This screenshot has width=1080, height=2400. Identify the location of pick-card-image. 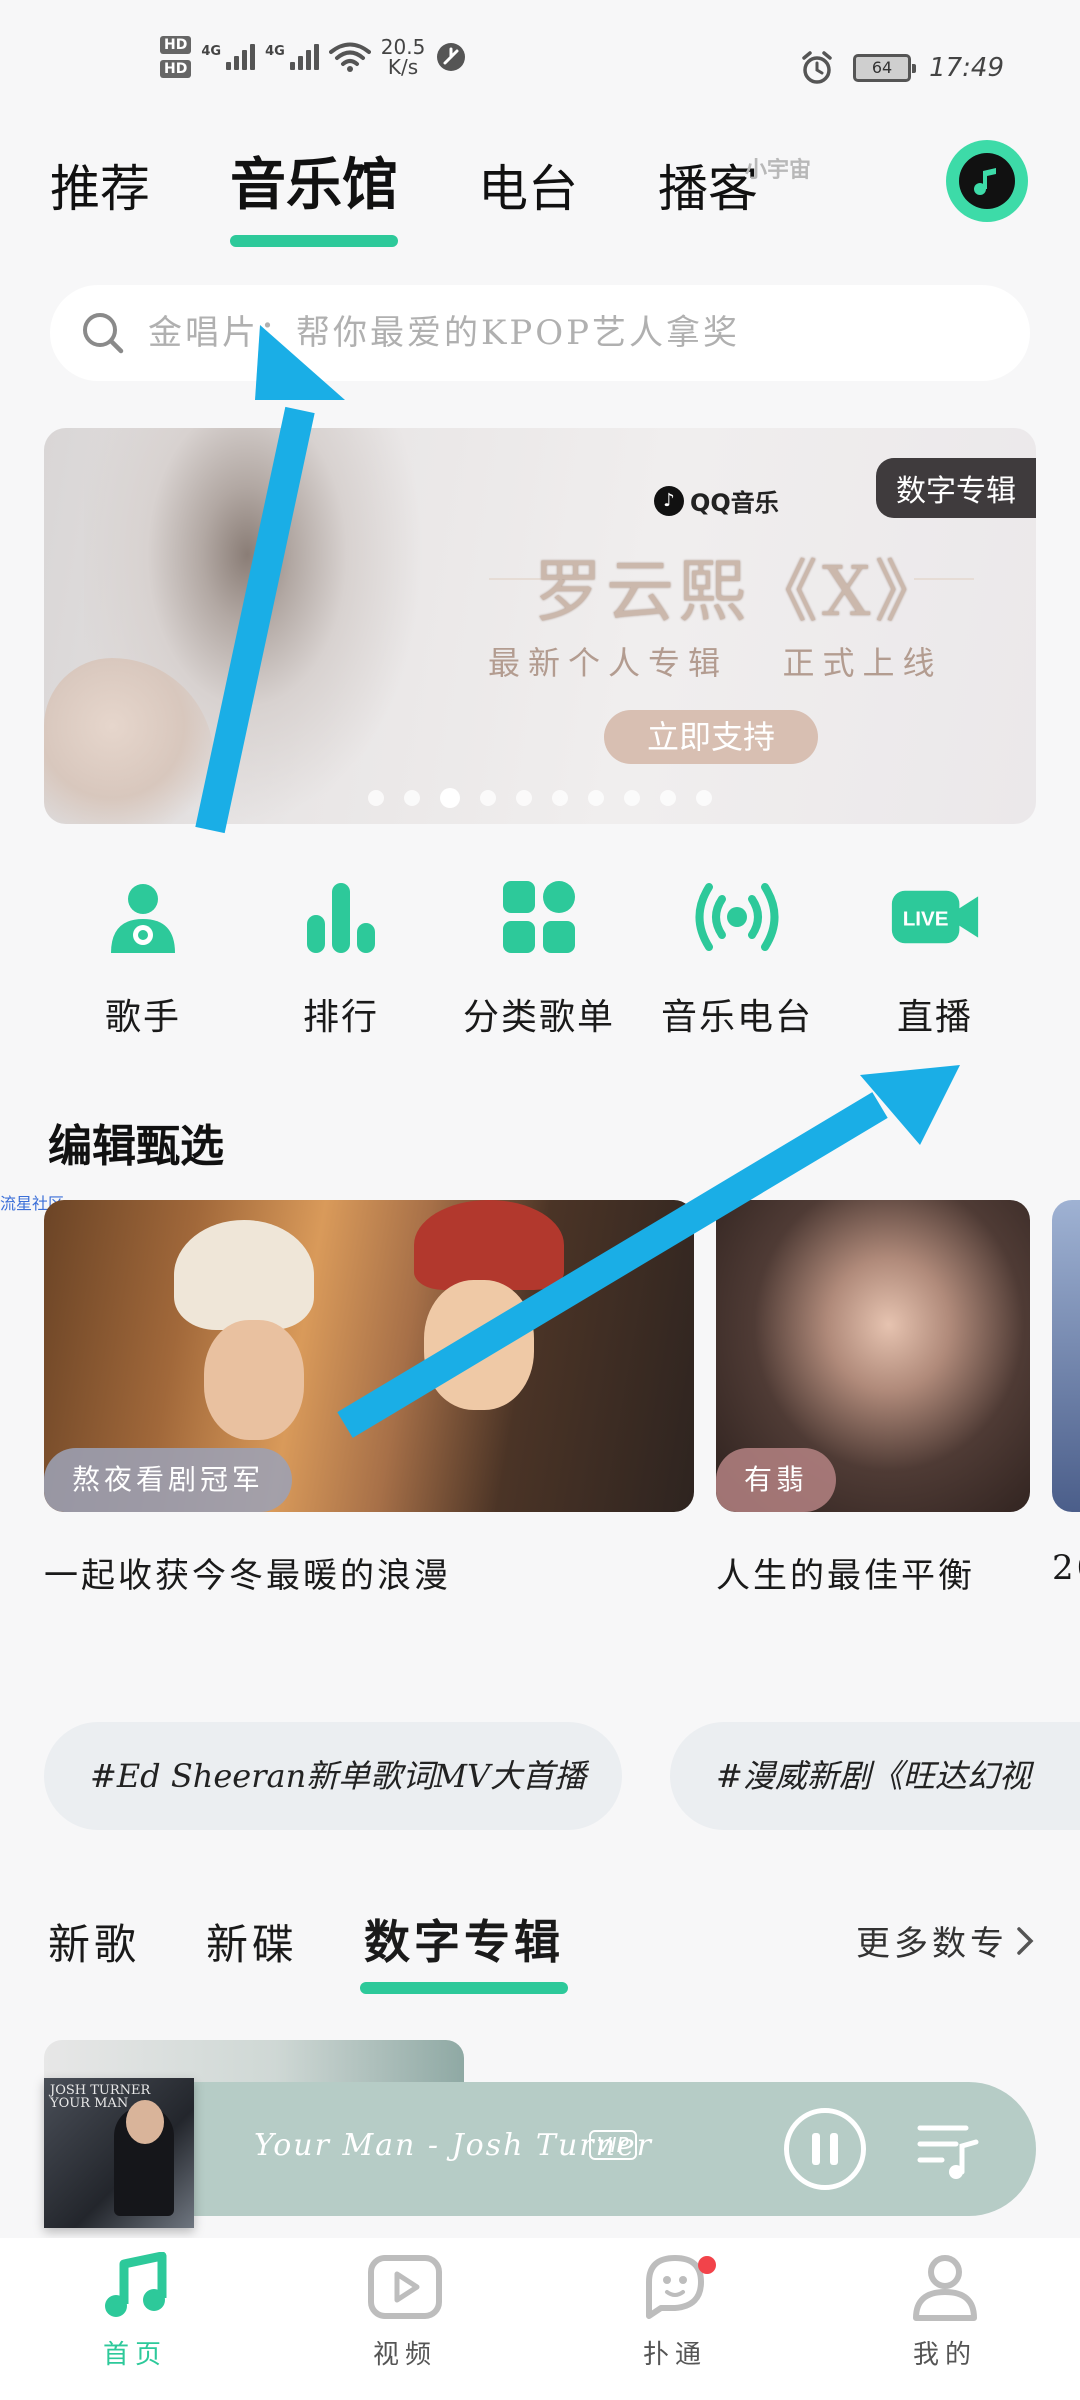
(1066, 1356).